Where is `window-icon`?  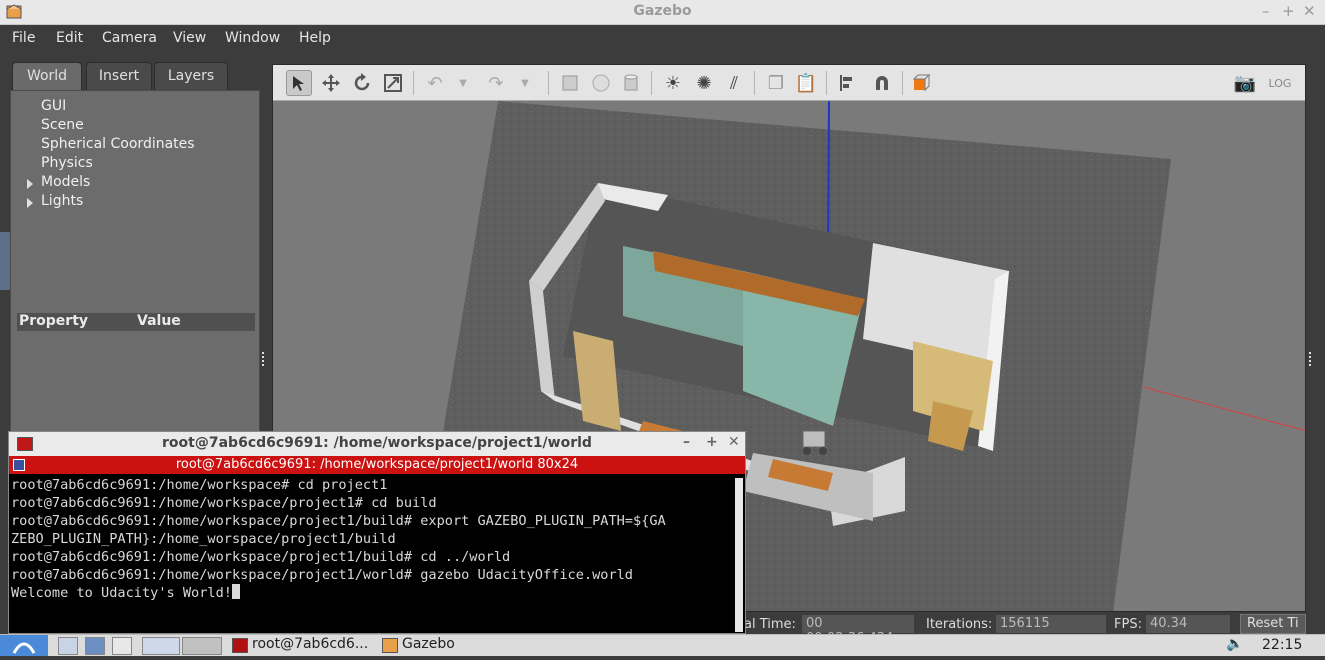
window-icon is located at coordinates (122, 646).